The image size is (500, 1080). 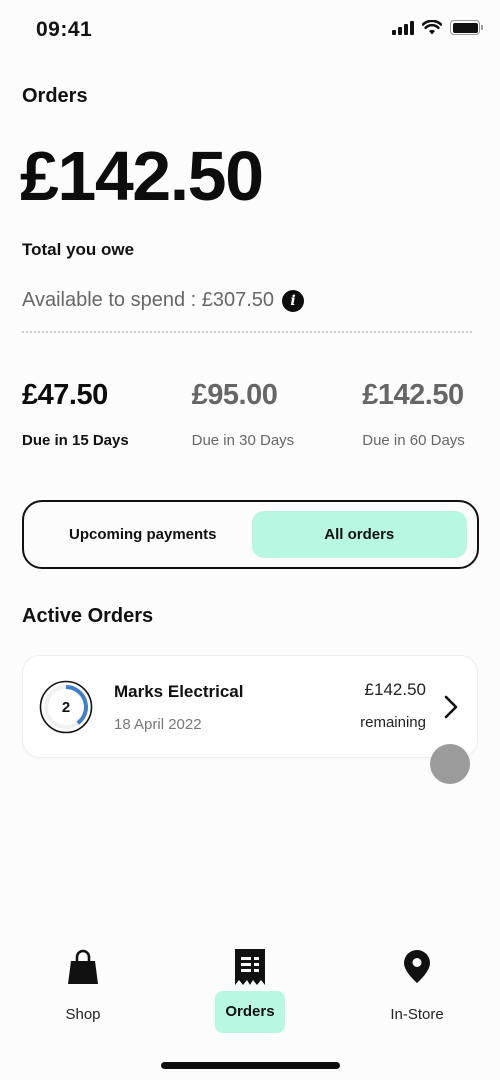 I want to click on nav-label: Shop, so click(x=83, y=1014).